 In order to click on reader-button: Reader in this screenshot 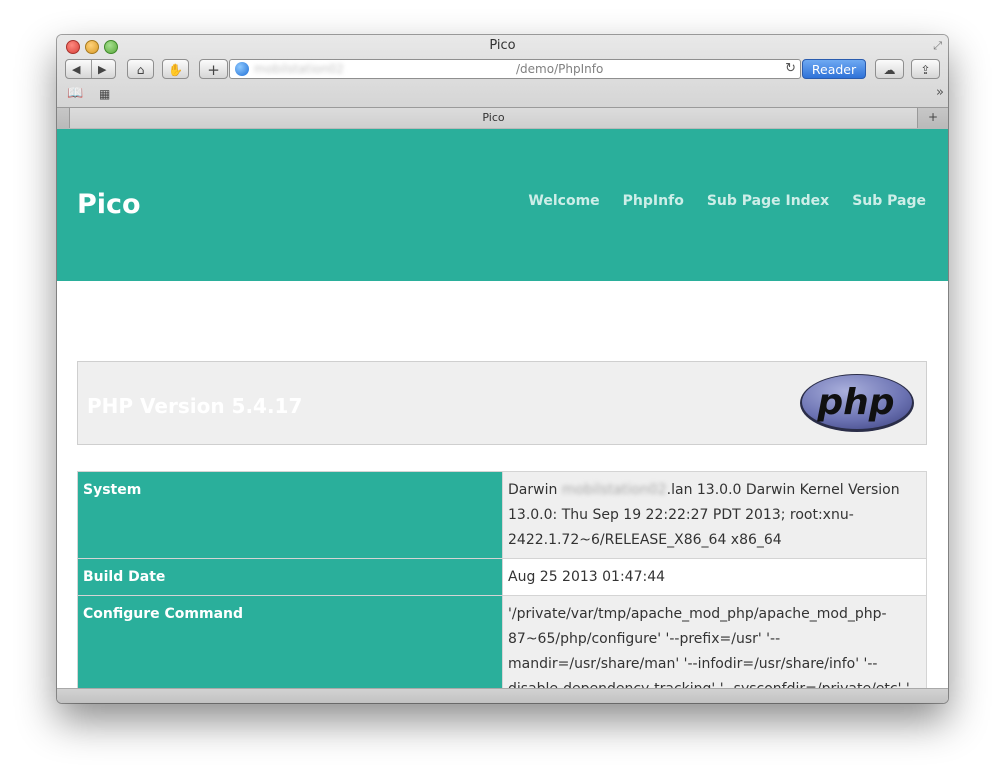, I will do `click(834, 69)`.